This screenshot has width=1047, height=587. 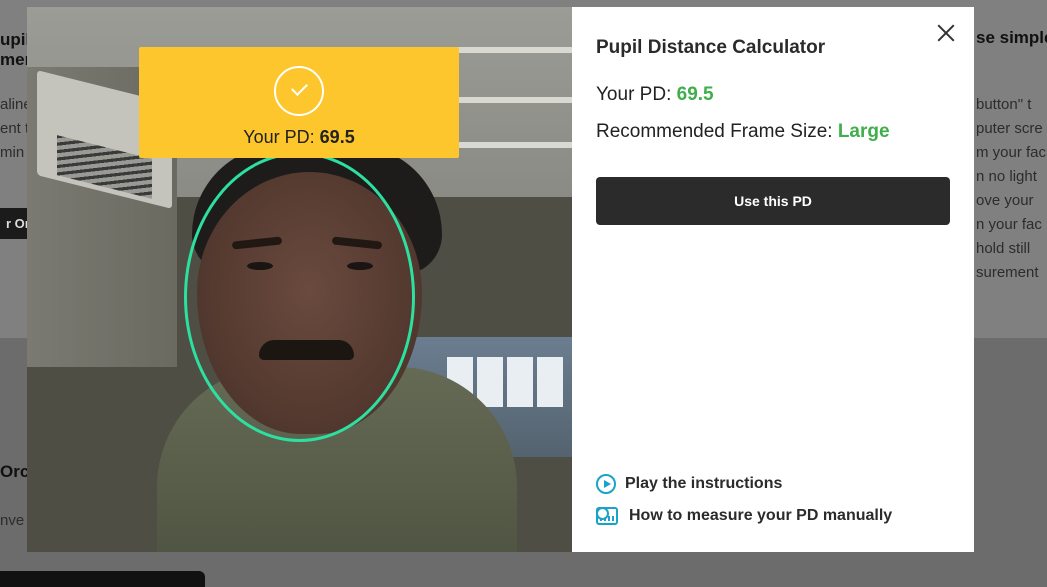 I want to click on background-fragment: nve, so click(x=12, y=520).